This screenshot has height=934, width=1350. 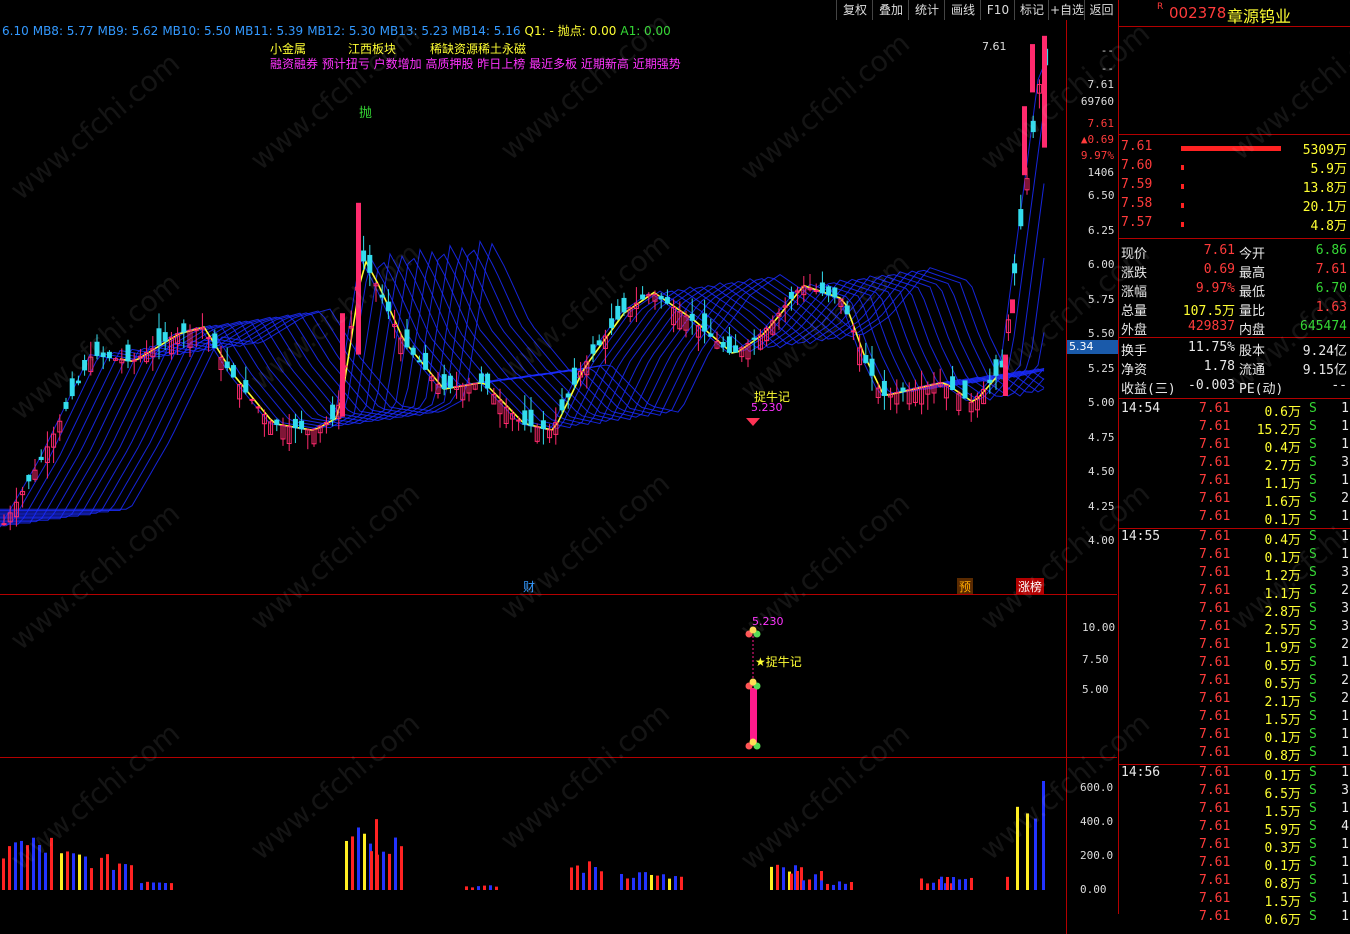 I want to click on quote-value: 0.69, so click(x=1219, y=269).